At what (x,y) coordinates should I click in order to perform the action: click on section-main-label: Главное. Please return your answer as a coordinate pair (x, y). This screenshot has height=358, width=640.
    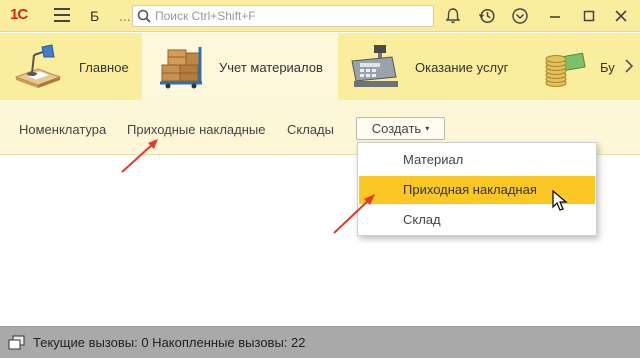
    Looking at the image, I should click on (104, 67).